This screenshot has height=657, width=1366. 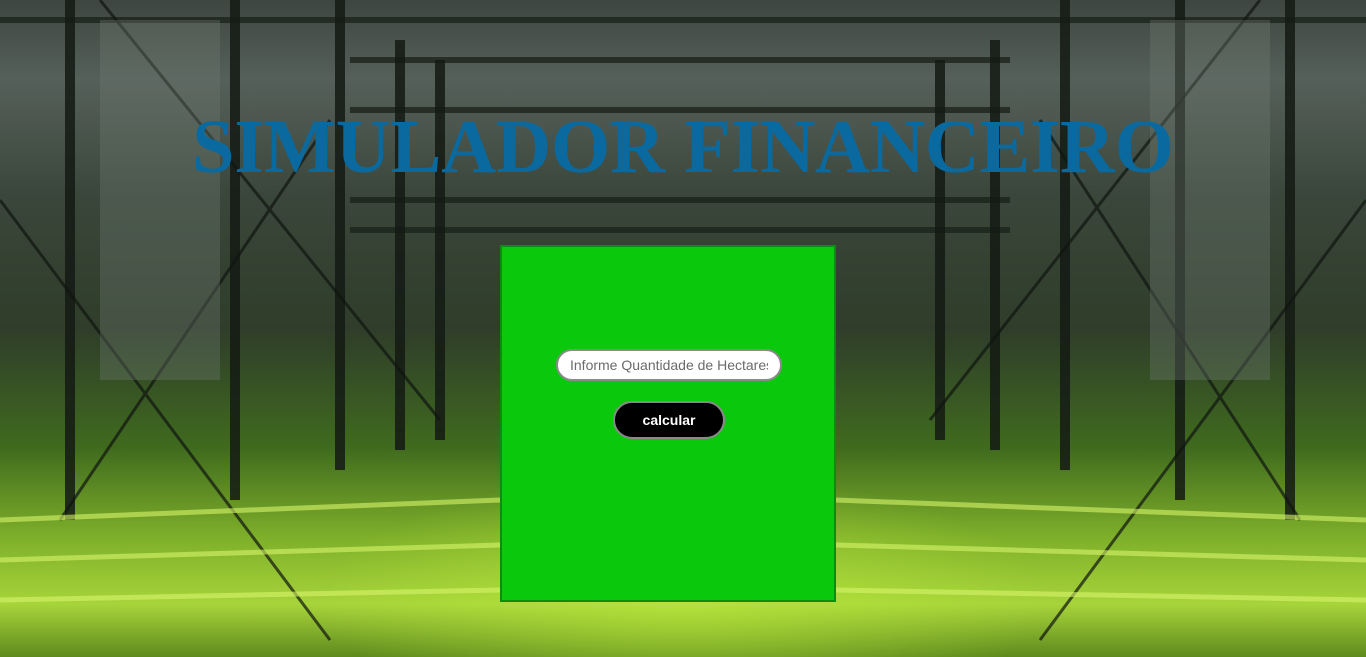 I want to click on hectares-input, so click(x=669, y=365).